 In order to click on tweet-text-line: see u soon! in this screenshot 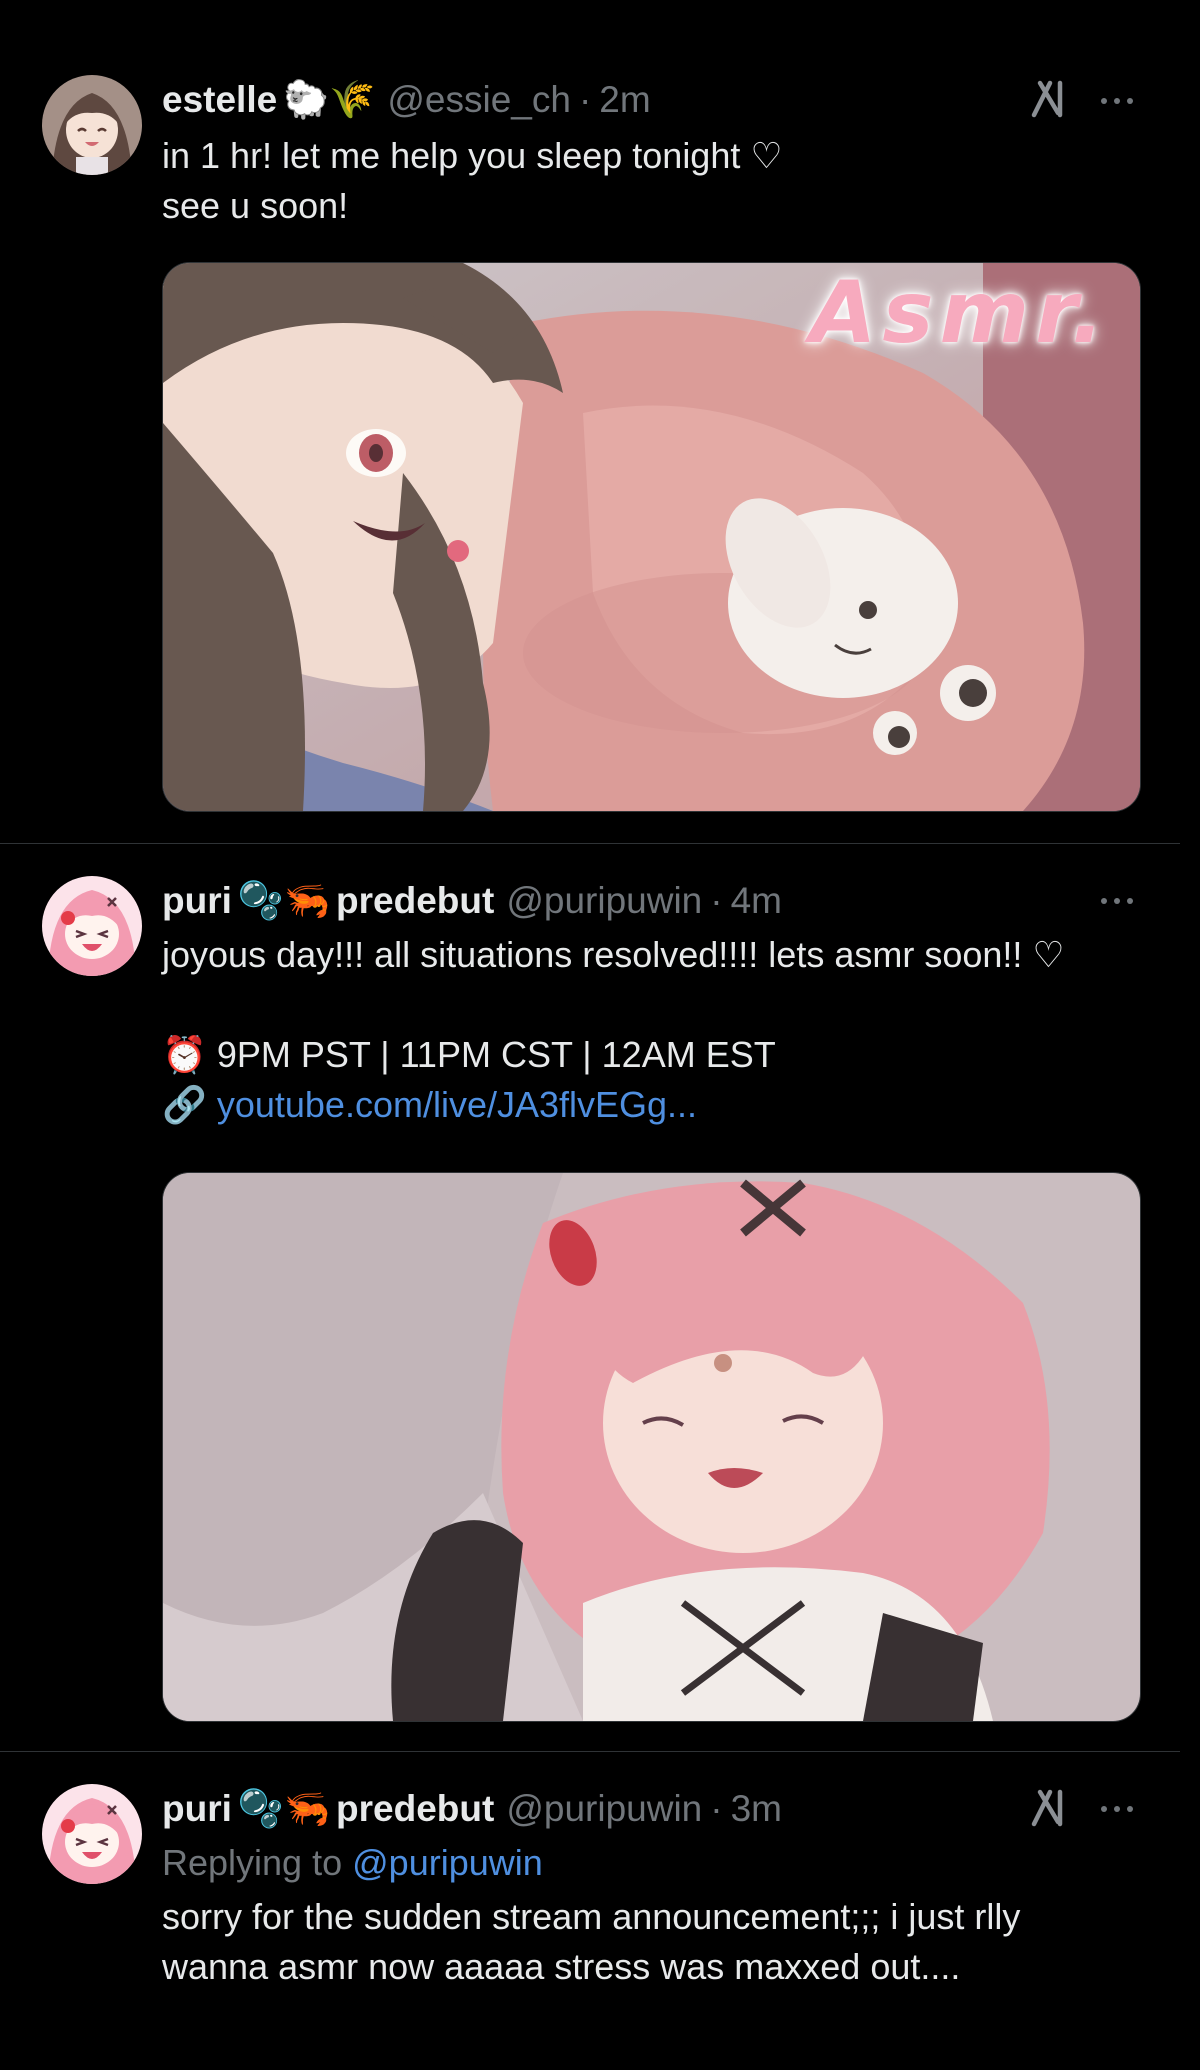, I will do `click(255, 205)`.